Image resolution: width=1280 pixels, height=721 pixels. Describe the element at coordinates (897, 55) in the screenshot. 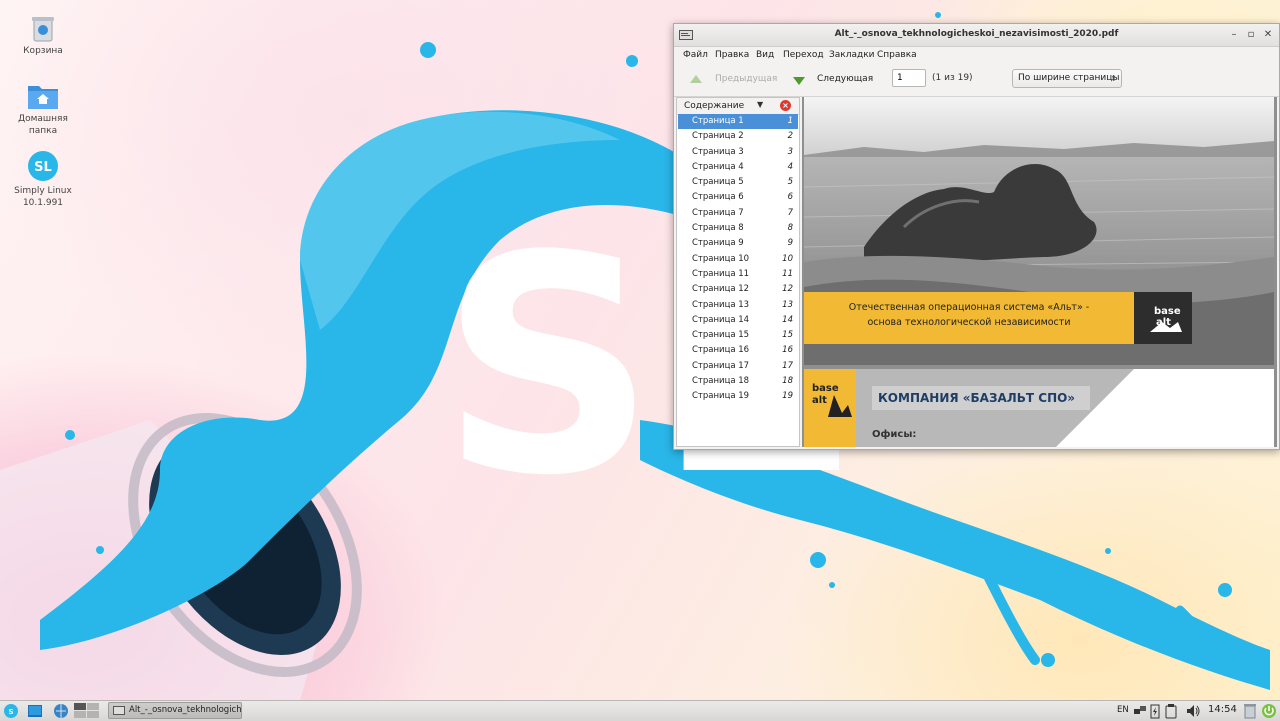

I see `menu-help: Справка` at that location.